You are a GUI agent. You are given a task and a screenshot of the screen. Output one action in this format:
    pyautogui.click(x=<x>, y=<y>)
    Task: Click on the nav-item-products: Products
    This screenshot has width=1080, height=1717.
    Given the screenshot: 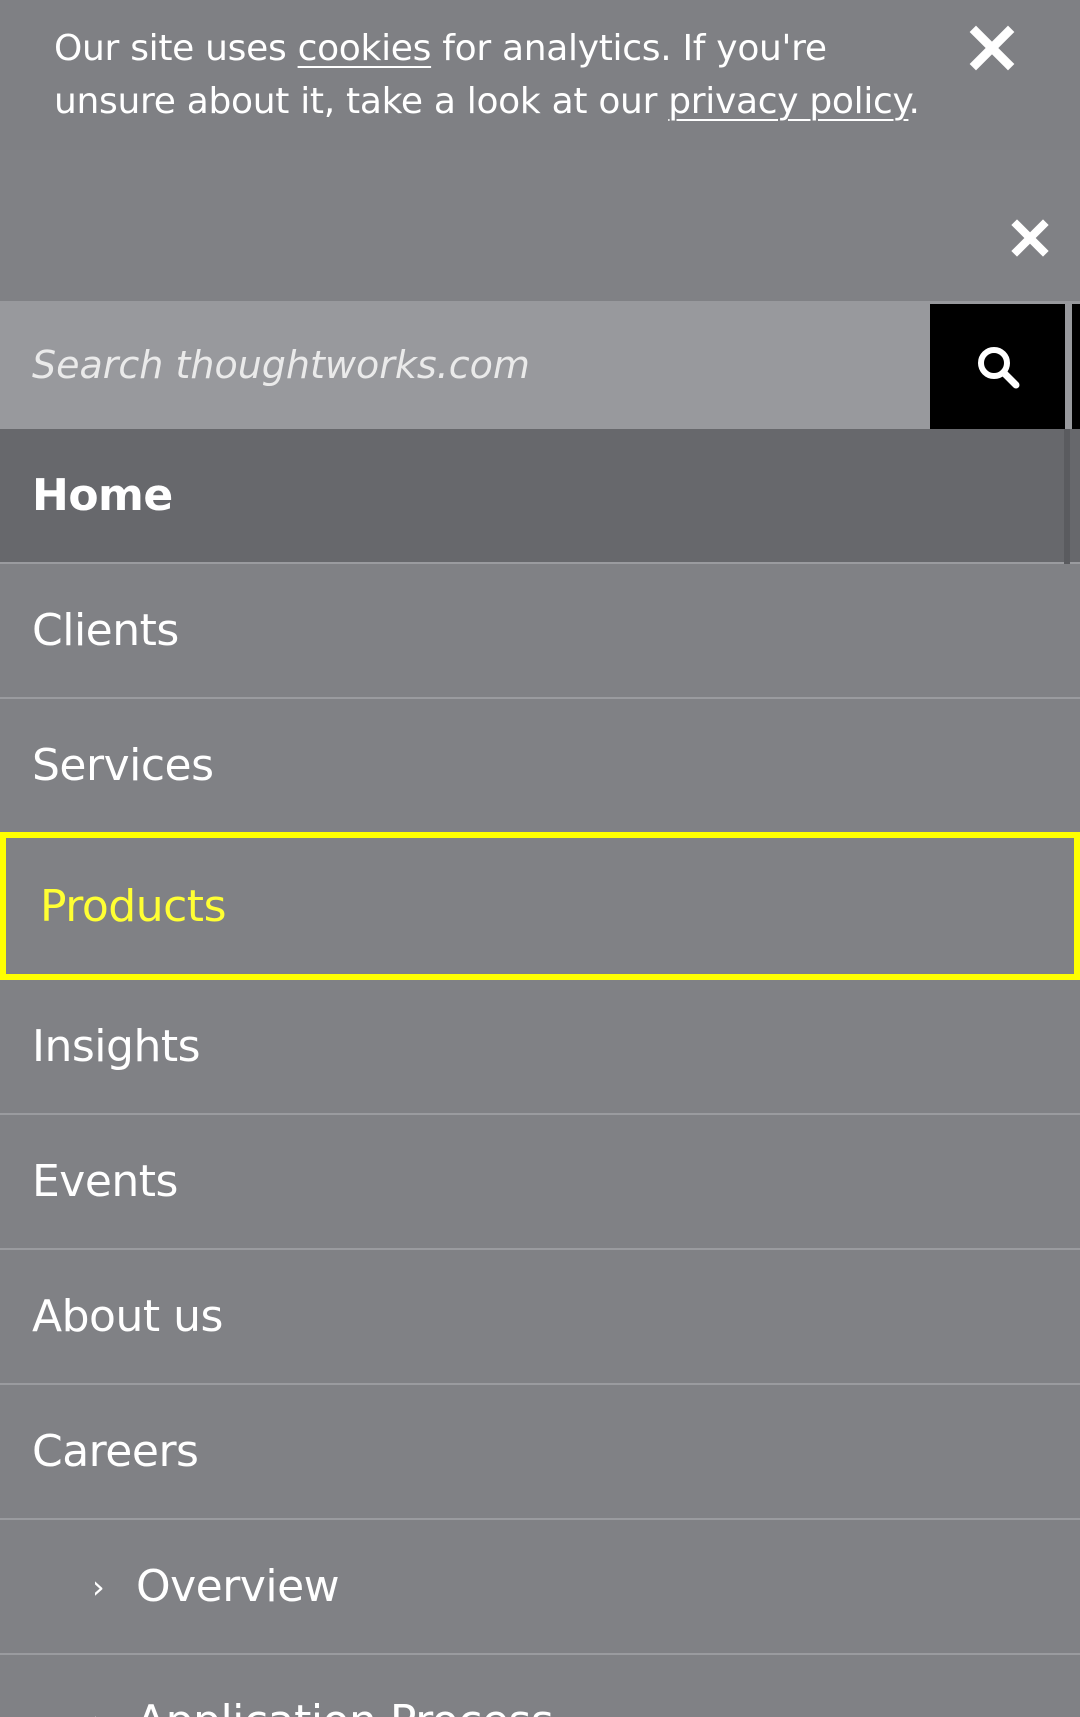 What is the action you would take?
    pyautogui.click(x=540, y=906)
    